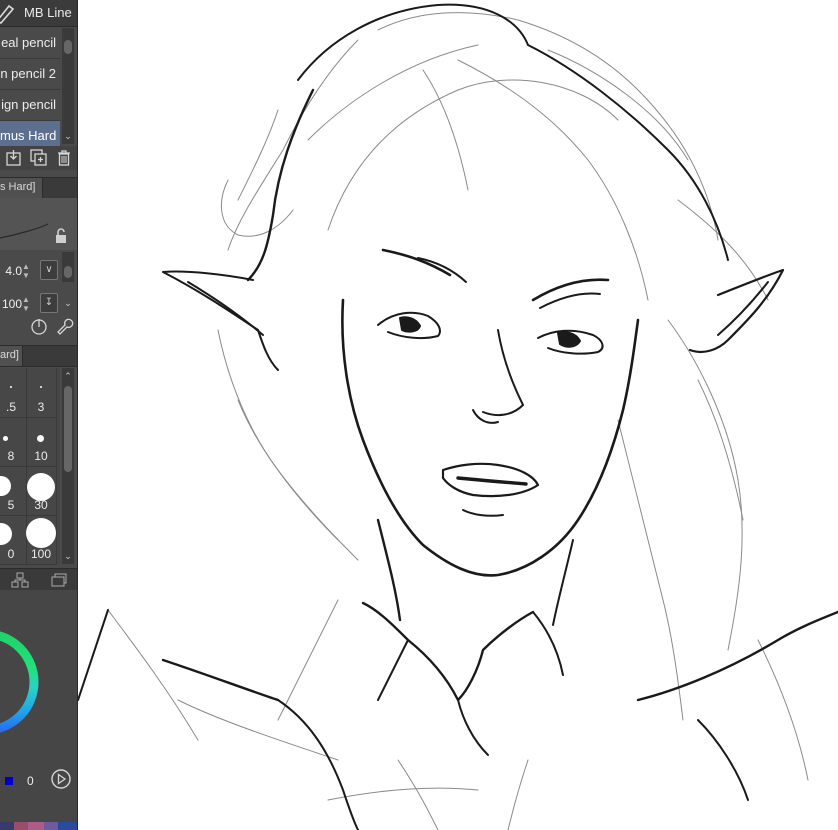 The height and width of the screenshot is (830, 838). I want to click on color-value-readout: 0, so click(30, 781).